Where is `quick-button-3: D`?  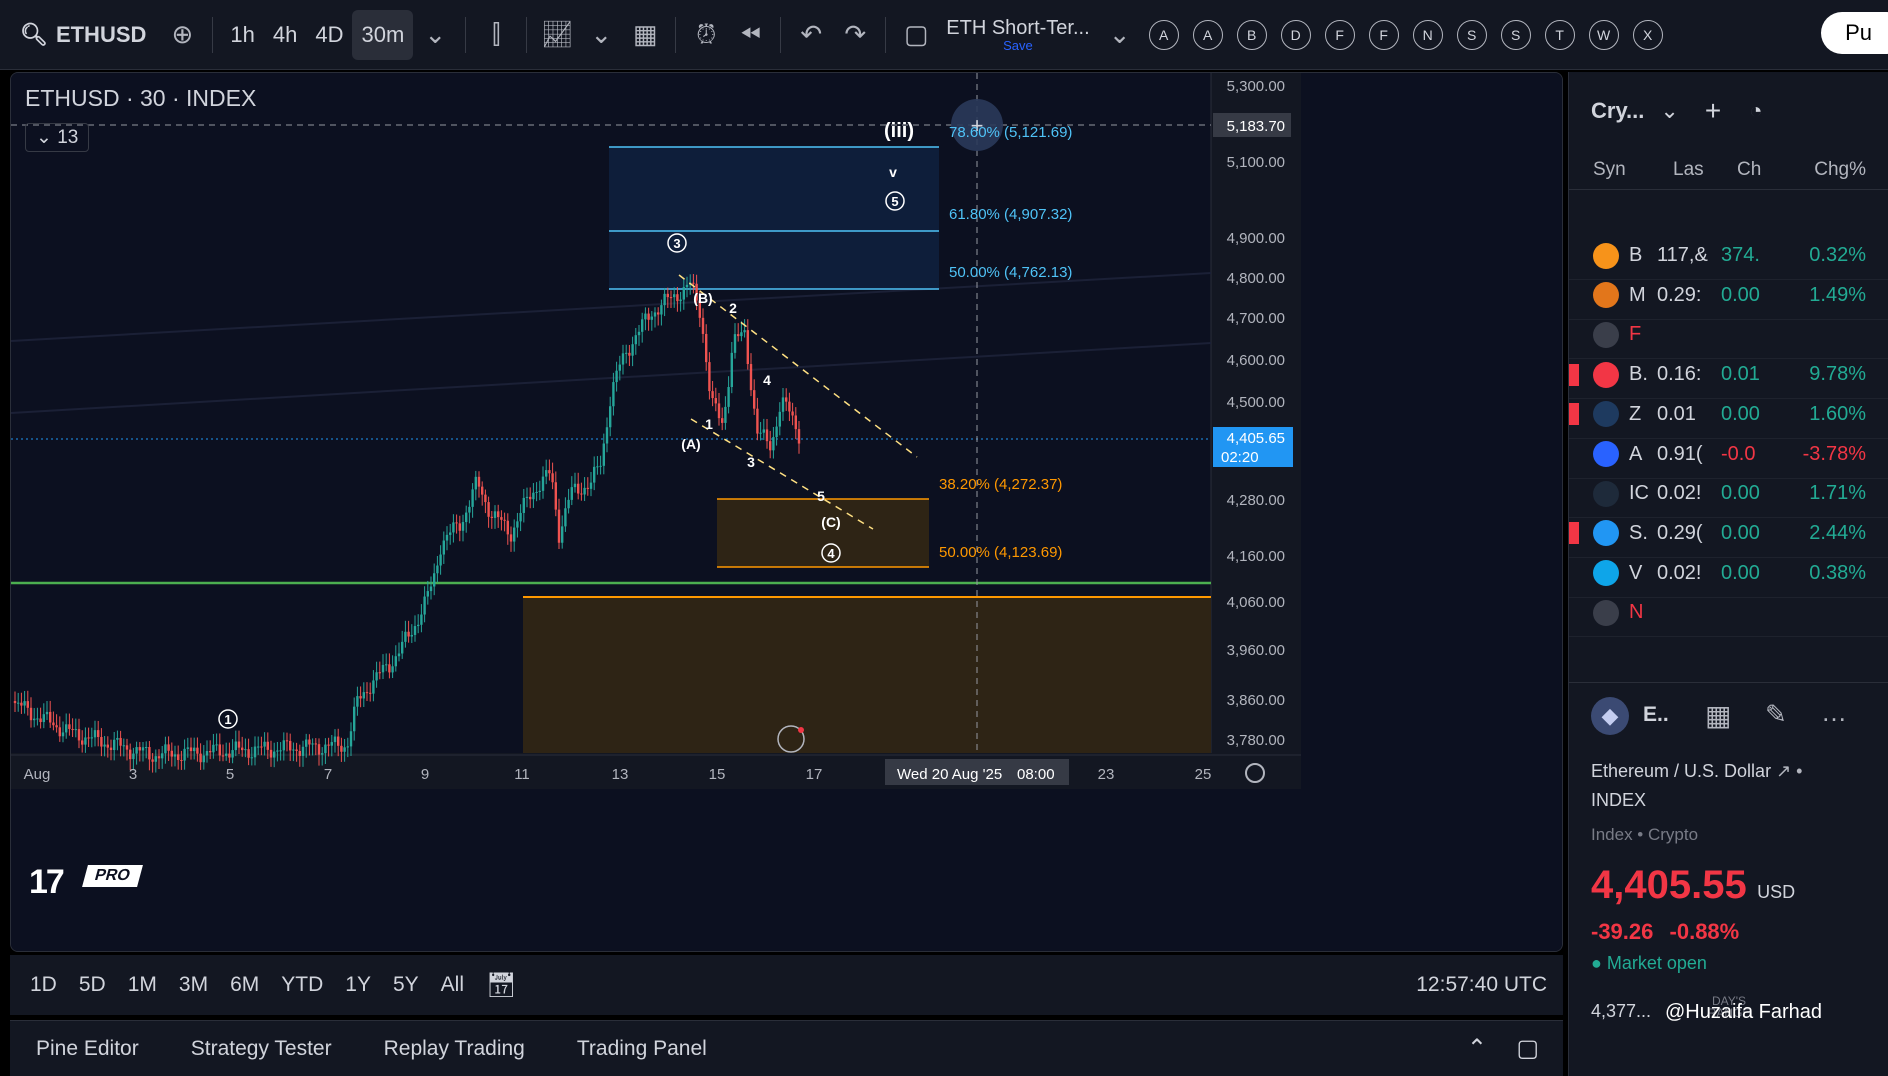
quick-button-3: D is located at coordinates (1295, 34).